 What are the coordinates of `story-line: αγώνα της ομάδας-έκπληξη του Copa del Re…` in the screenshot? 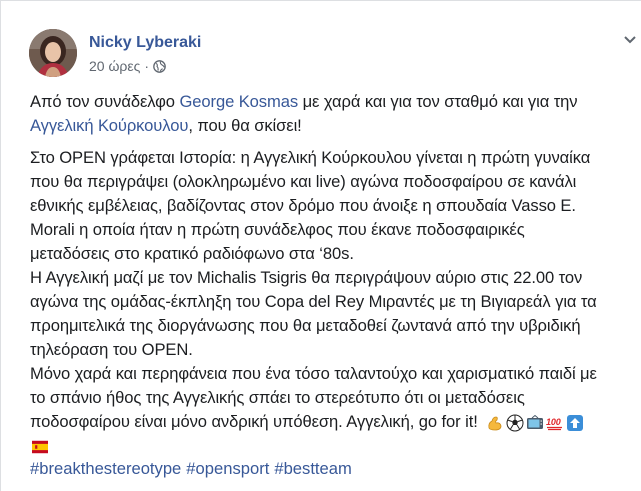 It's located at (313, 301).